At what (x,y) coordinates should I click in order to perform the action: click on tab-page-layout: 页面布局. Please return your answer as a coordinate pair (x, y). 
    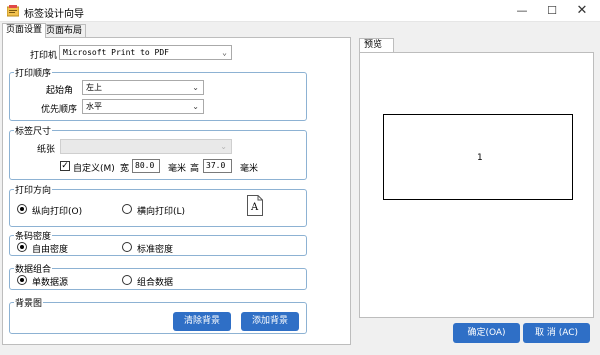
    Looking at the image, I should click on (64, 30).